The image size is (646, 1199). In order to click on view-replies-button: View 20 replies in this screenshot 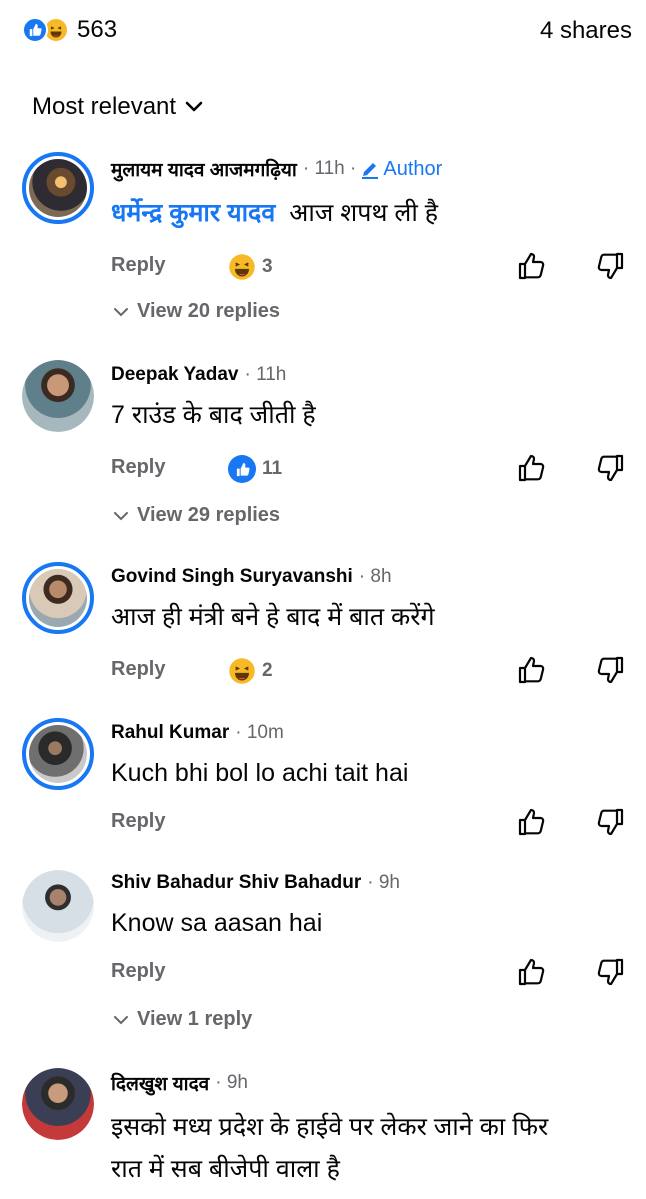, I will do `click(196, 311)`.